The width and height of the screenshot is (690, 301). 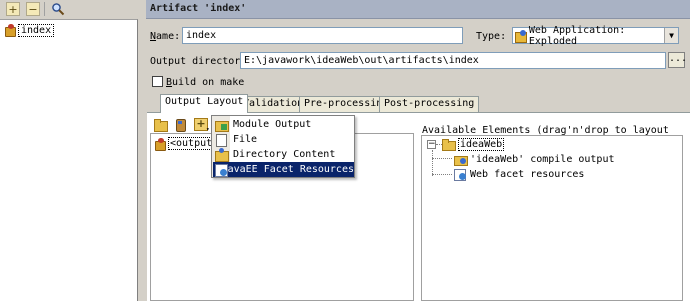 I want to click on tree-node-ideaweb: − ideaWeb, so click(x=466, y=144).